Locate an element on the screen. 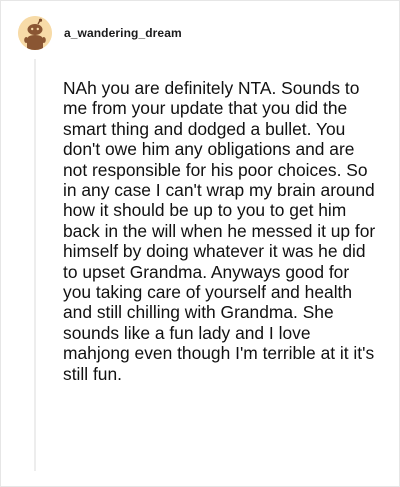  thread-line is located at coordinates (35, 265).